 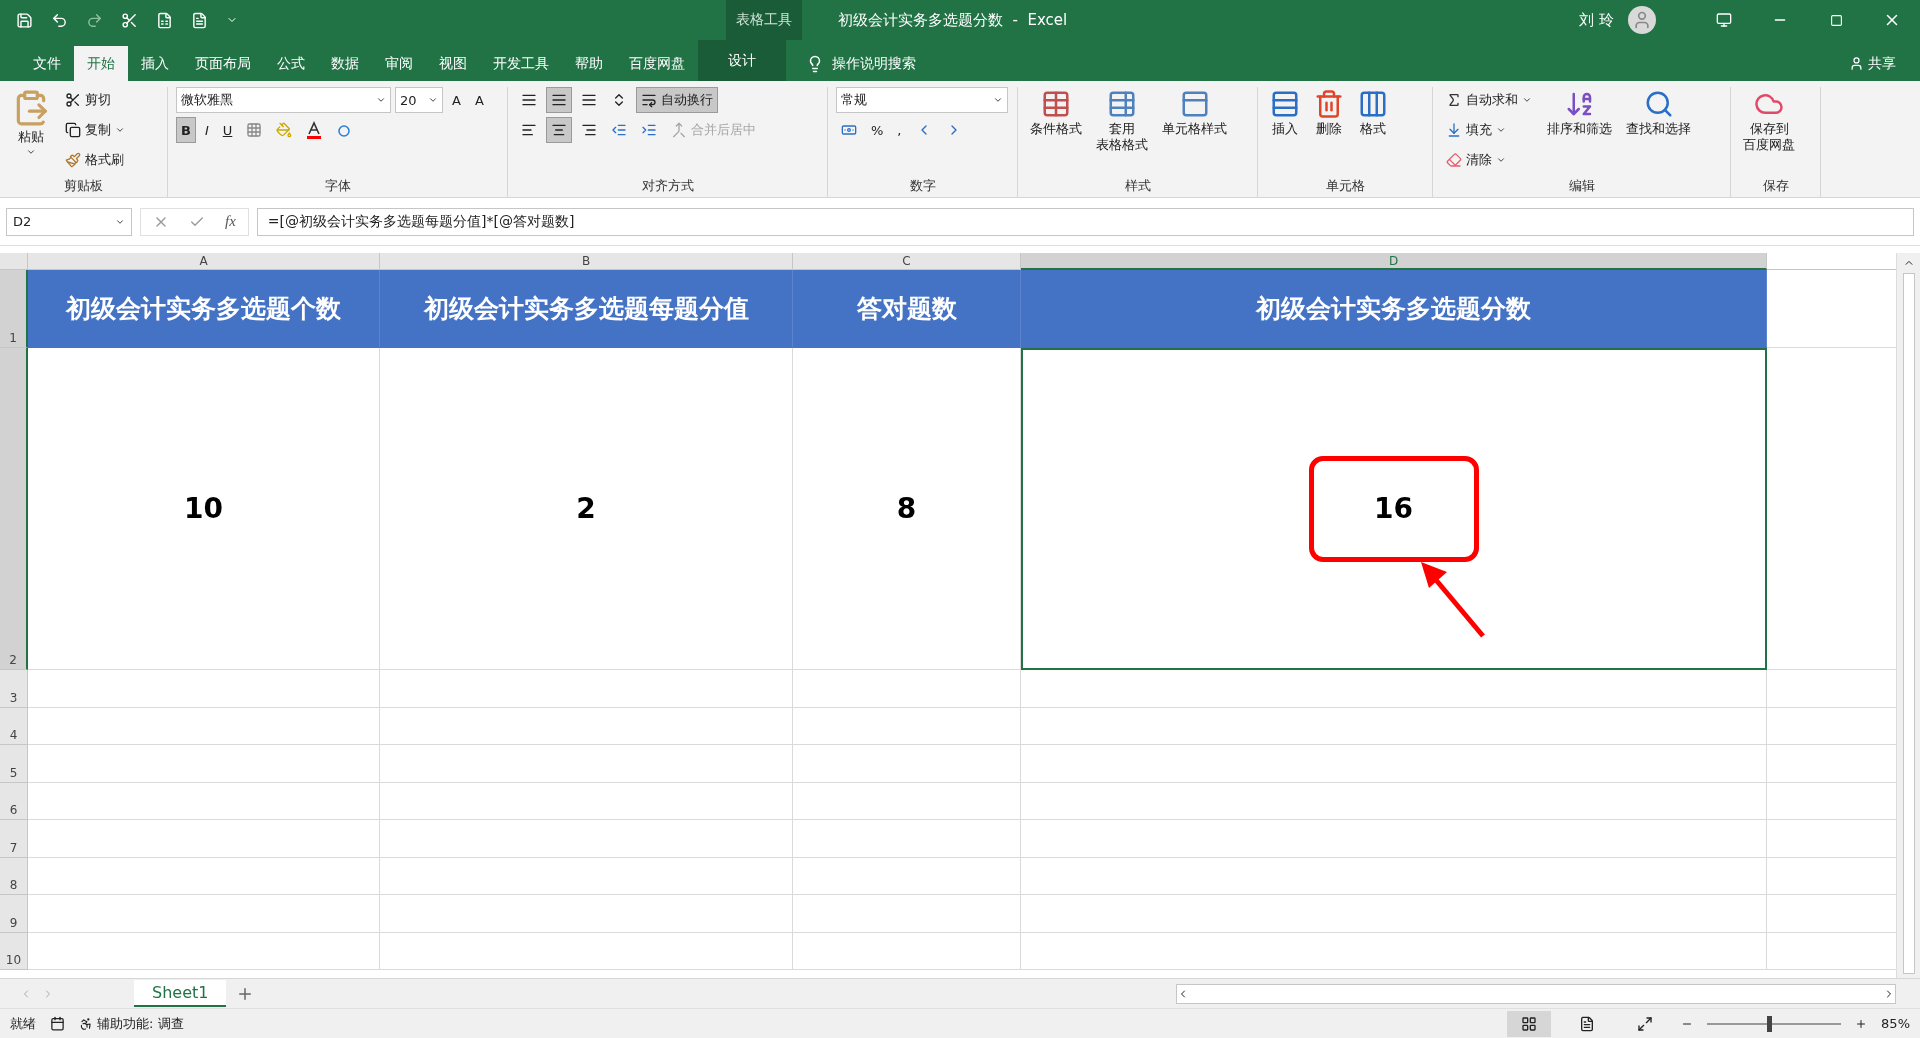 I want to click on grid-icon, so click(x=254, y=130).